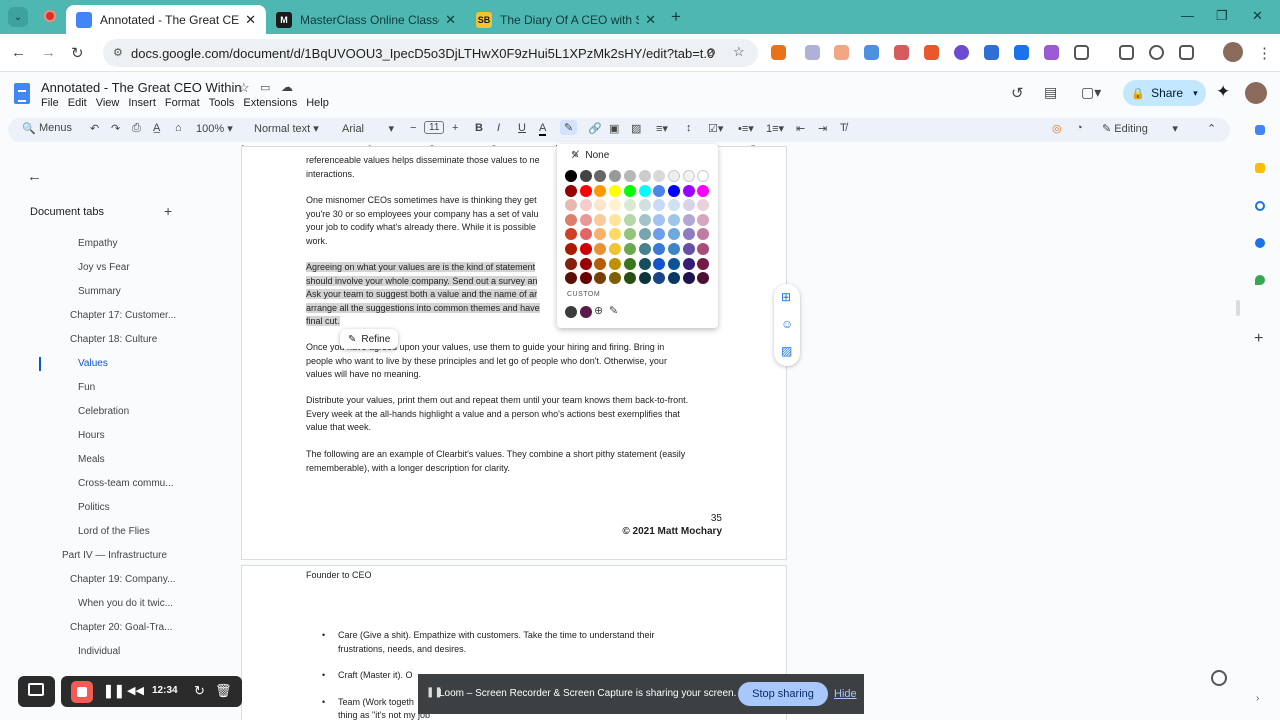 This screenshot has width=1280, height=720. What do you see at coordinates (270, 103) in the screenshot?
I see `menu-extensions: Extensions` at bounding box center [270, 103].